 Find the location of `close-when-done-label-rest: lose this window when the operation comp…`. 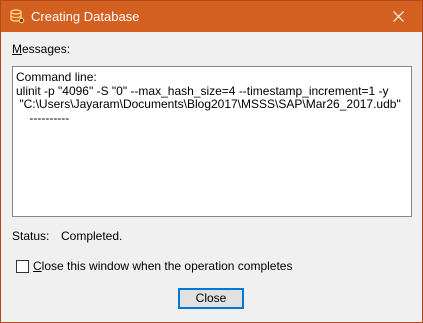

close-when-done-label-rest: lose this window when the operation comp… is located at coordinates (167, 265).